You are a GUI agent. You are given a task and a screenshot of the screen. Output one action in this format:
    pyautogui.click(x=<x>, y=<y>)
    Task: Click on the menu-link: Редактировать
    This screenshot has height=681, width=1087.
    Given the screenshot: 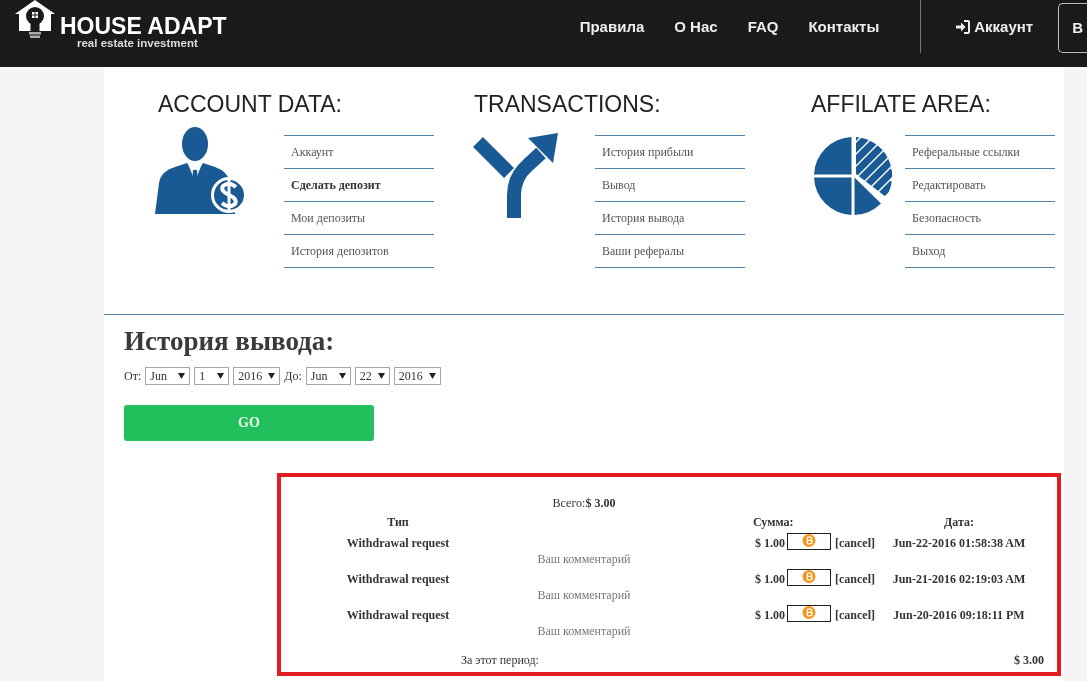 What is the action you would take?
    pyautogui.click(x=980, y=185)
    